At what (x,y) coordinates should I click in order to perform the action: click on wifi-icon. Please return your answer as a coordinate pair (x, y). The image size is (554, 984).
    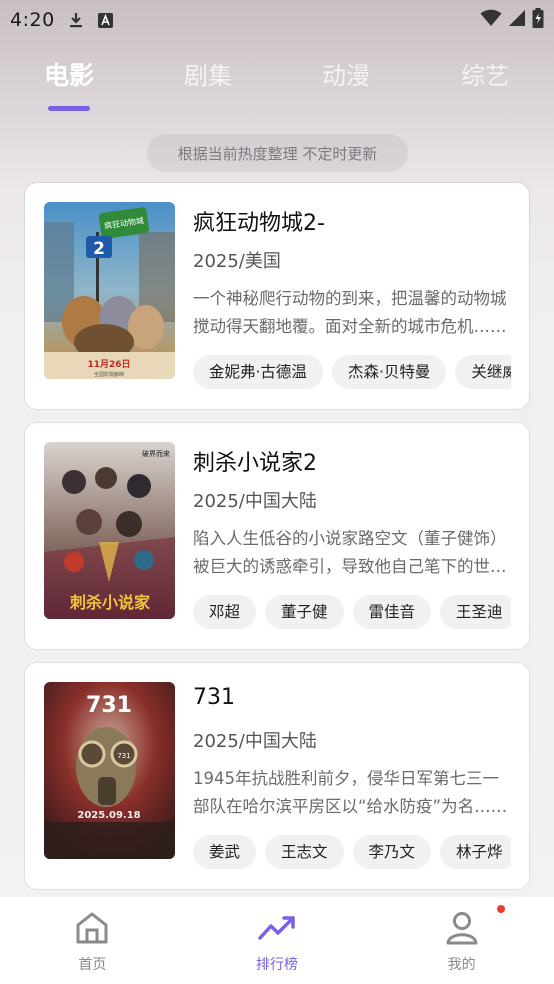
    Looking at the image, I should click on (491, 20).